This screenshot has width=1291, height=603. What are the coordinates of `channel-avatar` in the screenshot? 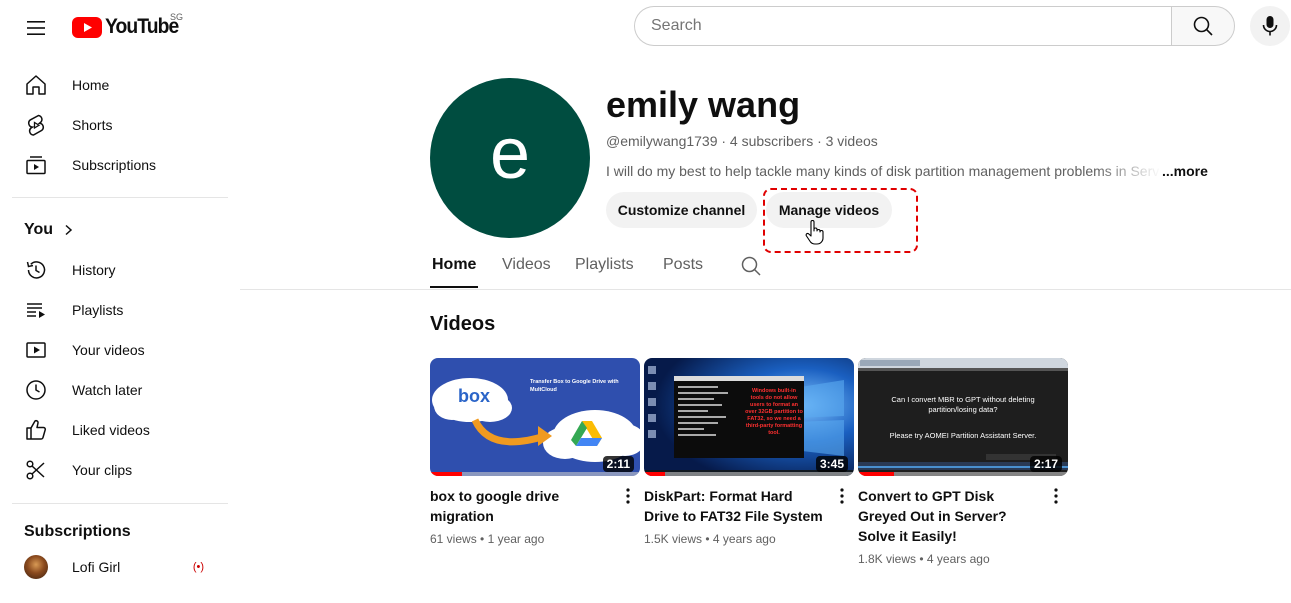 It's located at (36, 567).